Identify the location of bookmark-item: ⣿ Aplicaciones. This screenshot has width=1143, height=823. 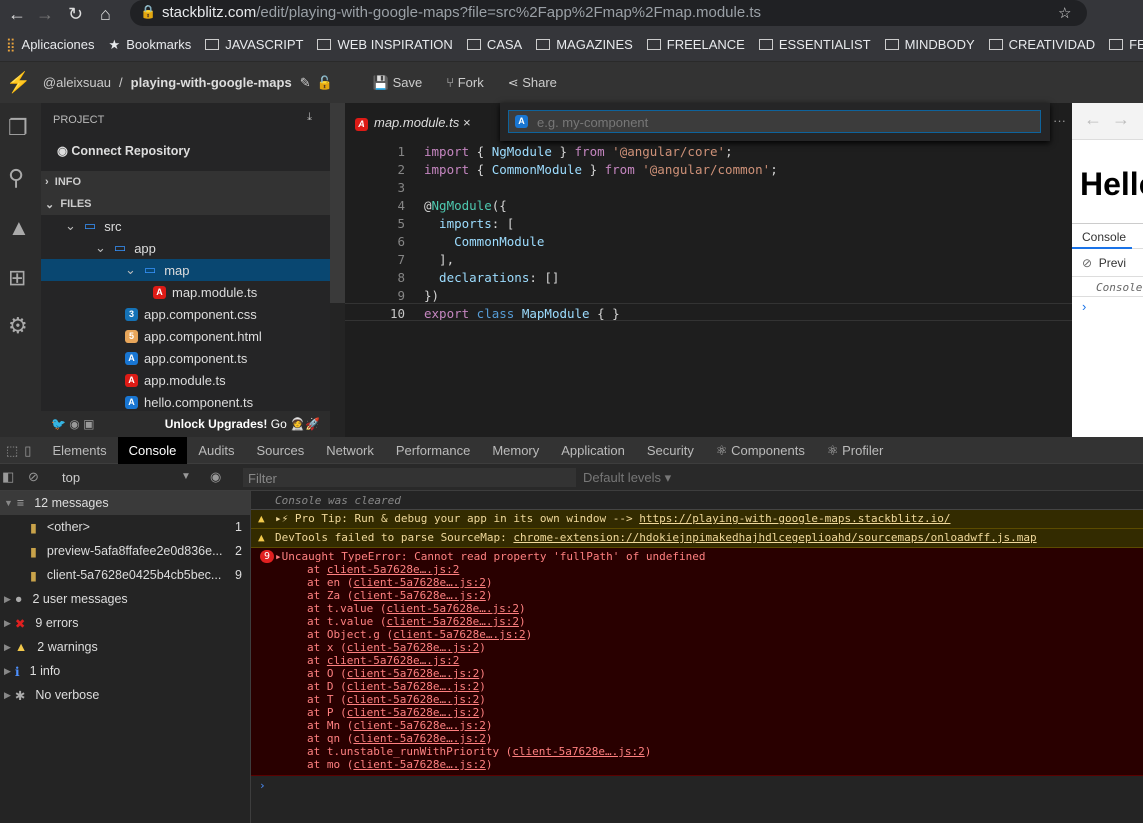
(50, 45).